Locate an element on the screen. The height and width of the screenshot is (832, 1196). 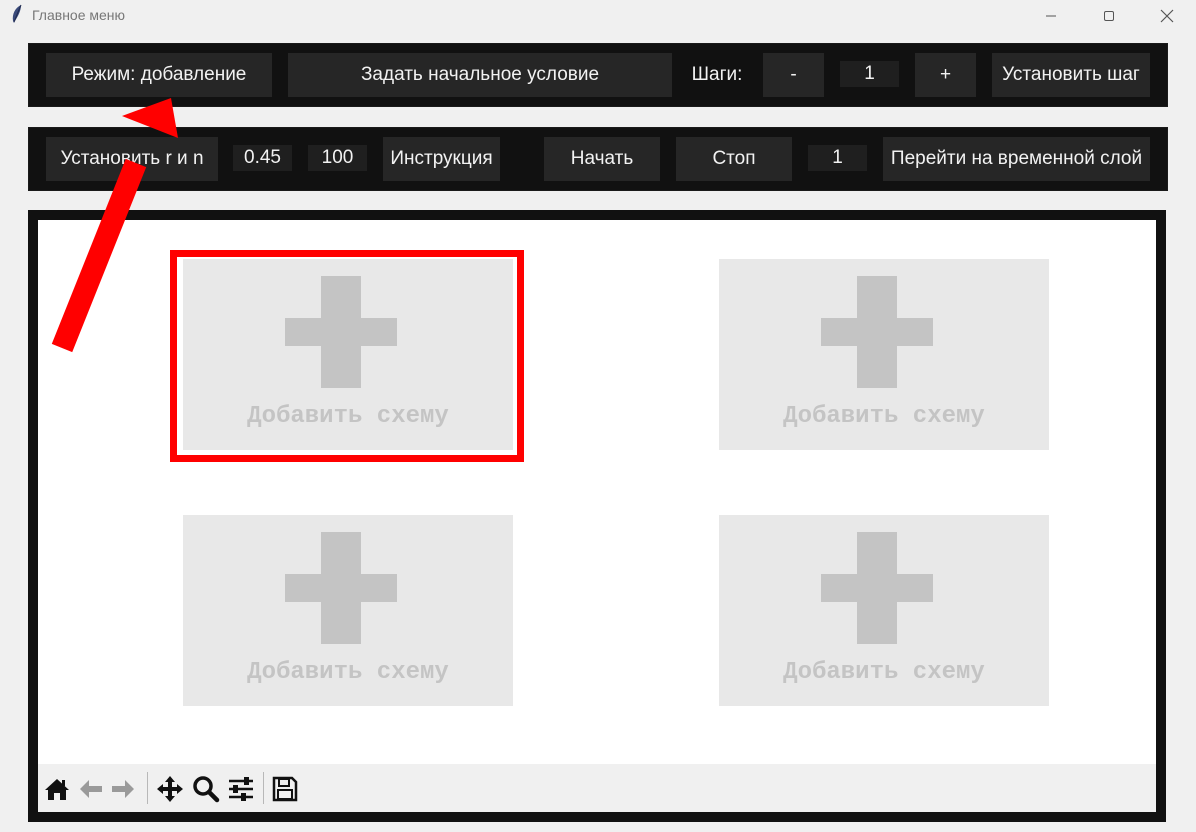
highlight-box is located at coordinates (347, 356).